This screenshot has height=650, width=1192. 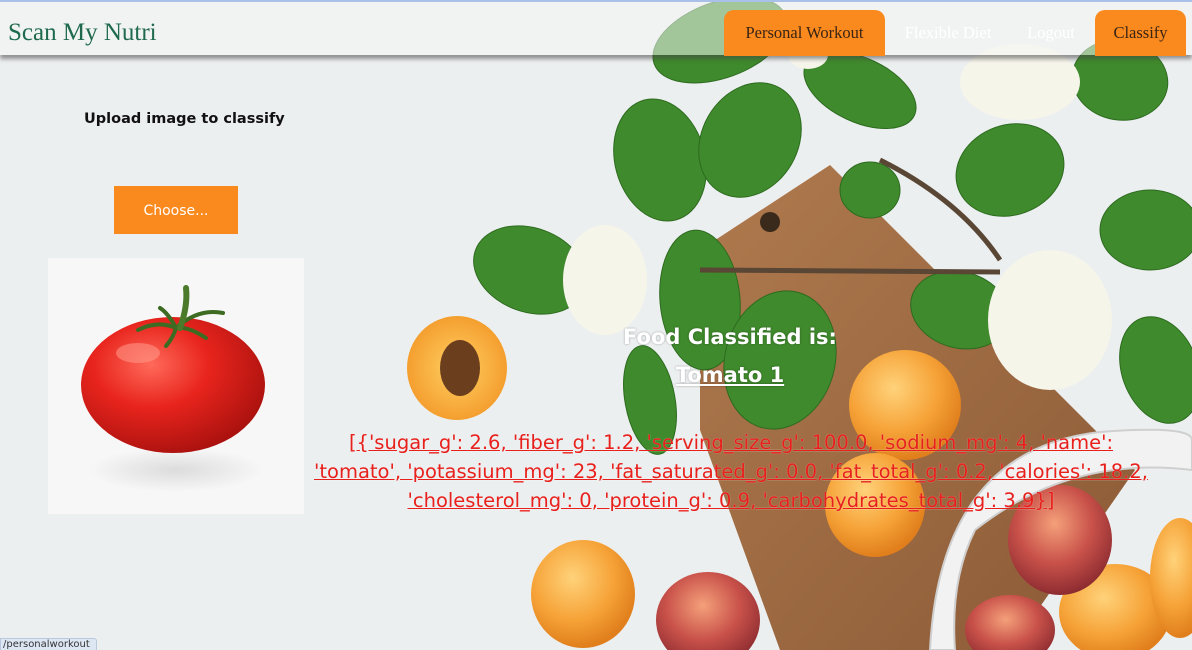 I want to click on nav-logout: Logout, so click(x=1051, y=33).